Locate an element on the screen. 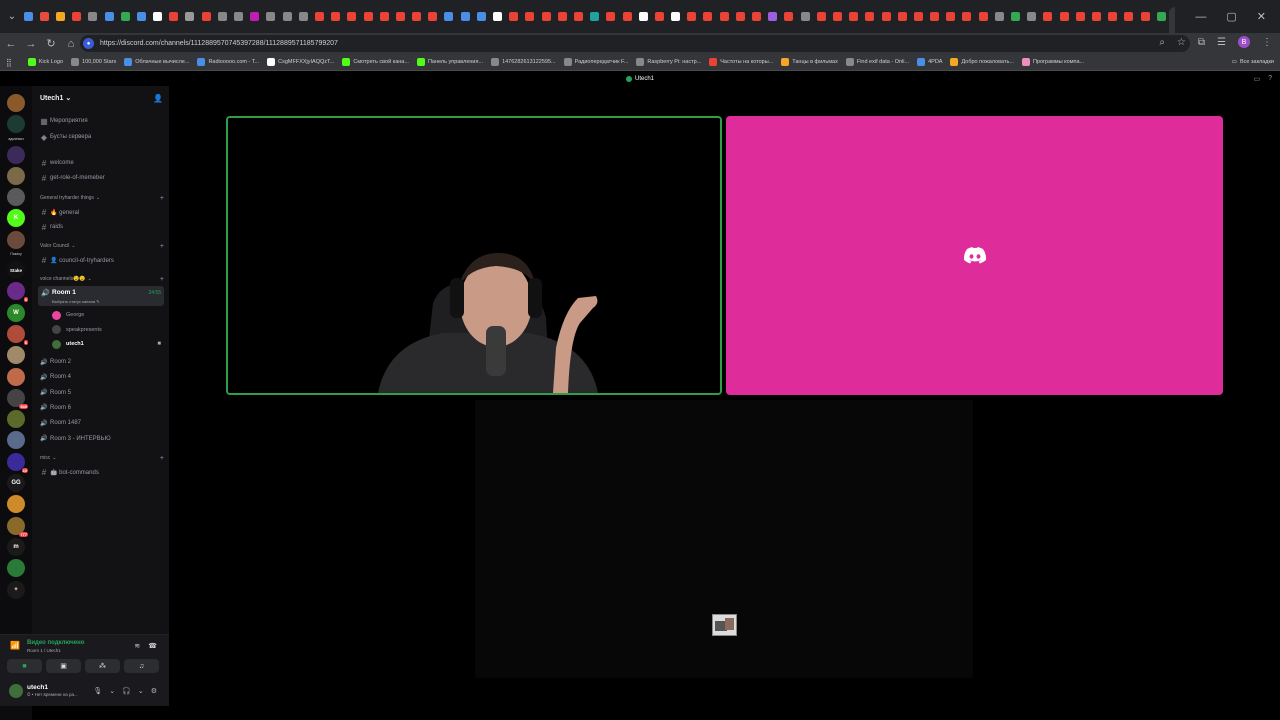 The width and height of the screenshot is (1280, 720). server-icon: 540 is located at coordinates (17, 398).